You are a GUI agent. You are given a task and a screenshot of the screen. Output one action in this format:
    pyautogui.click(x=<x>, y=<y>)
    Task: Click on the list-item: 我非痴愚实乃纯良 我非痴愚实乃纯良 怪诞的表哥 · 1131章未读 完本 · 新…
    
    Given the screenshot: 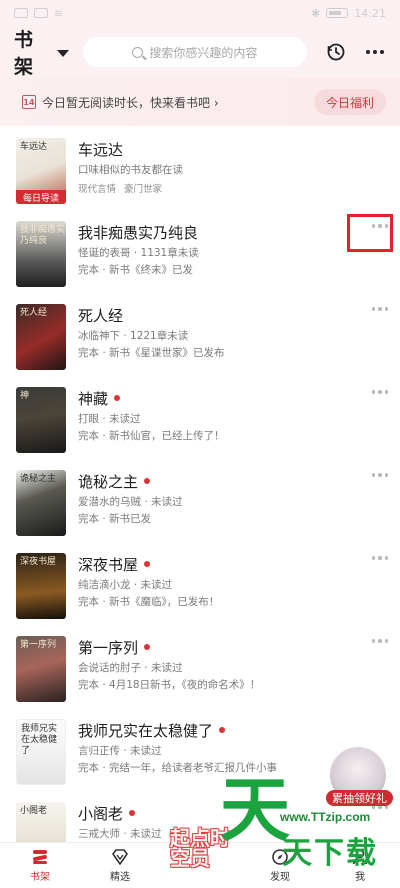 What is the action you would take?
    pyautogui.click(x=200, y=251)
    